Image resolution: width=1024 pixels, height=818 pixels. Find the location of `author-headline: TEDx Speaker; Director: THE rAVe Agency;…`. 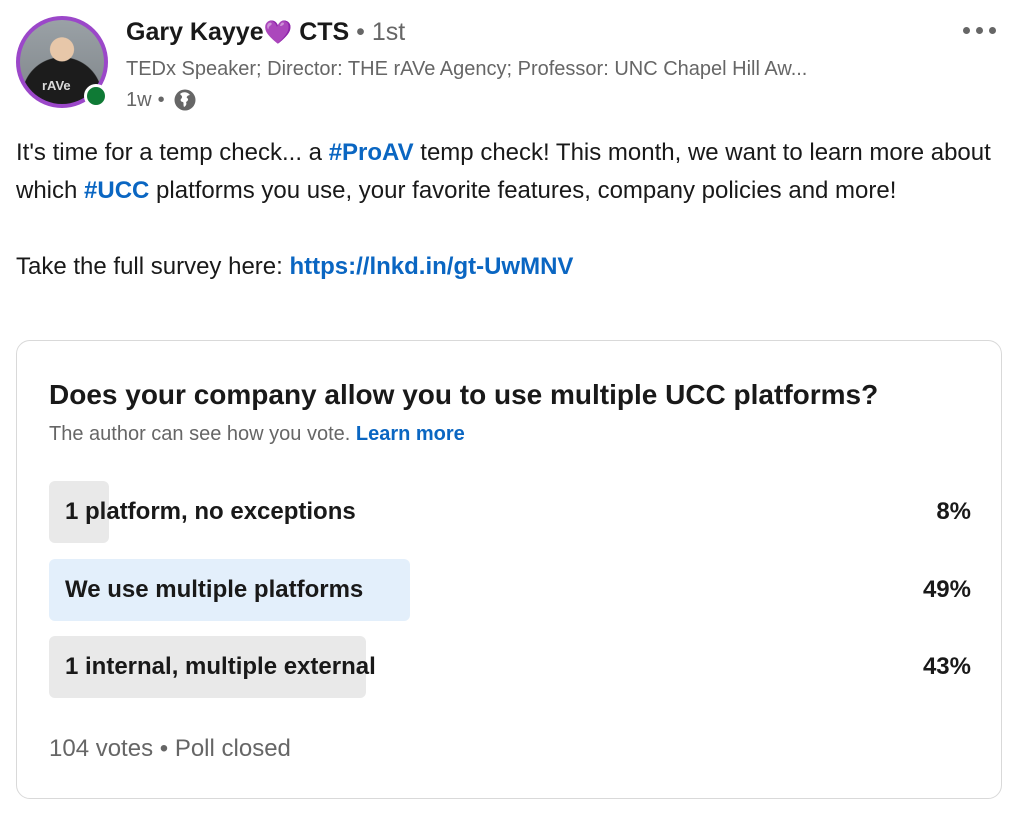

author-headline: TEDx Speaker; Director: THE rAVe Agency;… is located at coordinates (467, 69).